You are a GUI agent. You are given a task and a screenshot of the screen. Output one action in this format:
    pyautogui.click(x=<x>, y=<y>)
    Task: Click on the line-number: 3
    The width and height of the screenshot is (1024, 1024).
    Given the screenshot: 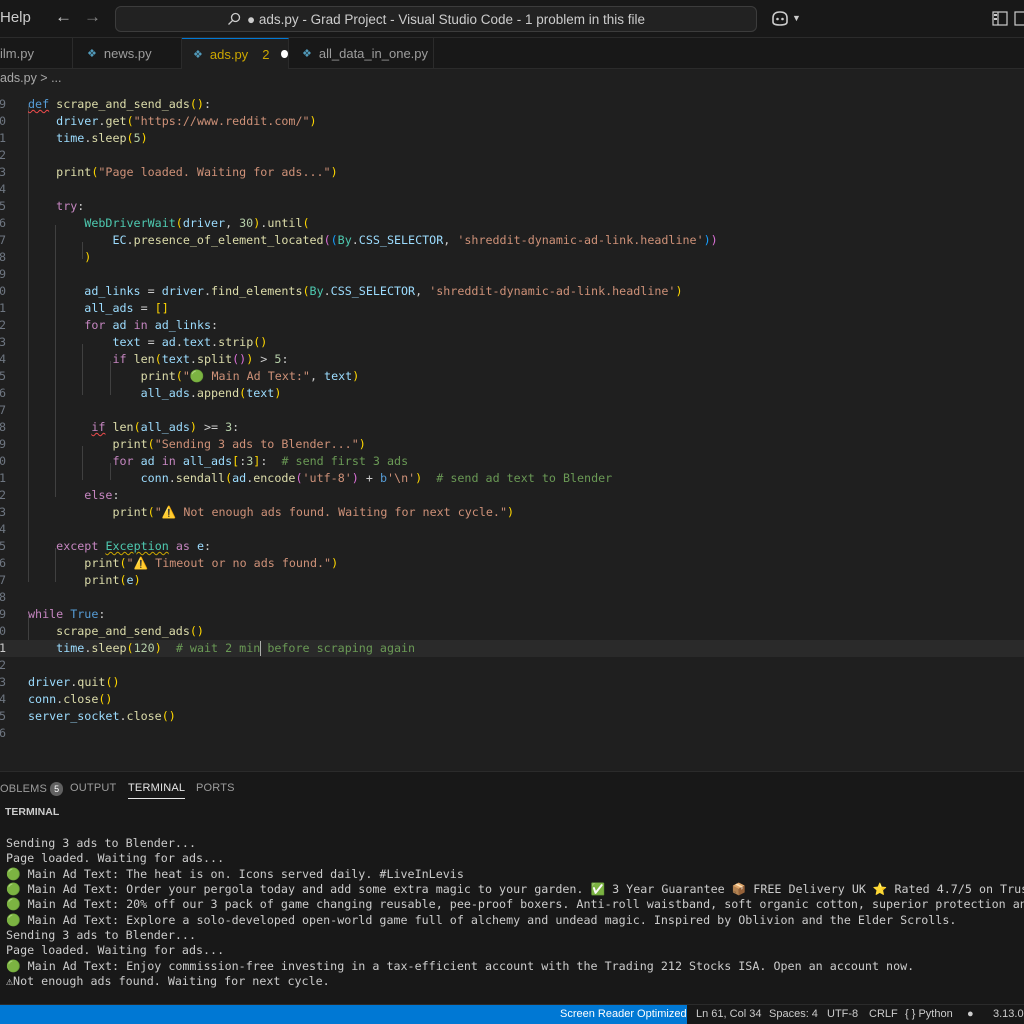 What is the action you would take?
    pyautogui.click(x=3, y=682)
    